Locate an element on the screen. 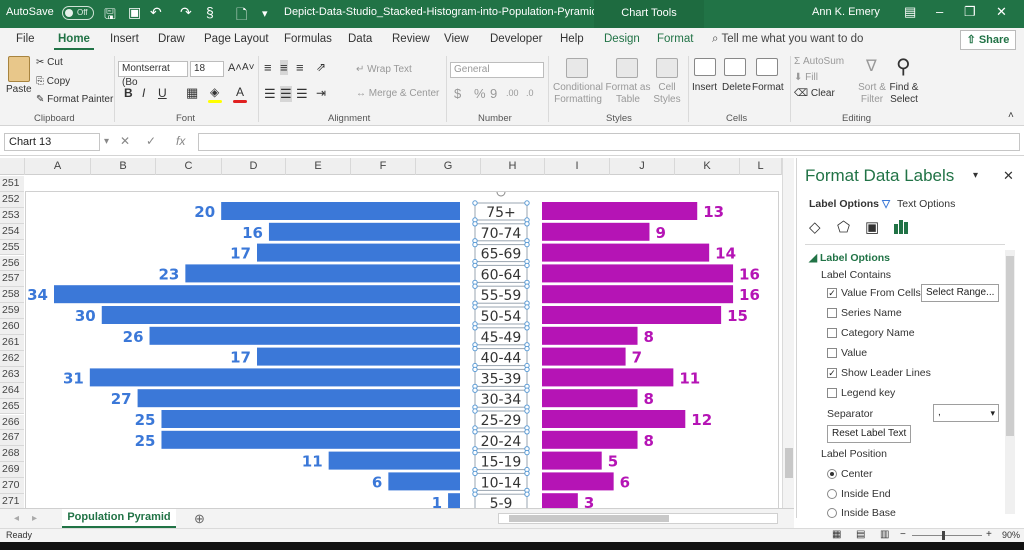  column-header: L is located at coordinates (761, 166).